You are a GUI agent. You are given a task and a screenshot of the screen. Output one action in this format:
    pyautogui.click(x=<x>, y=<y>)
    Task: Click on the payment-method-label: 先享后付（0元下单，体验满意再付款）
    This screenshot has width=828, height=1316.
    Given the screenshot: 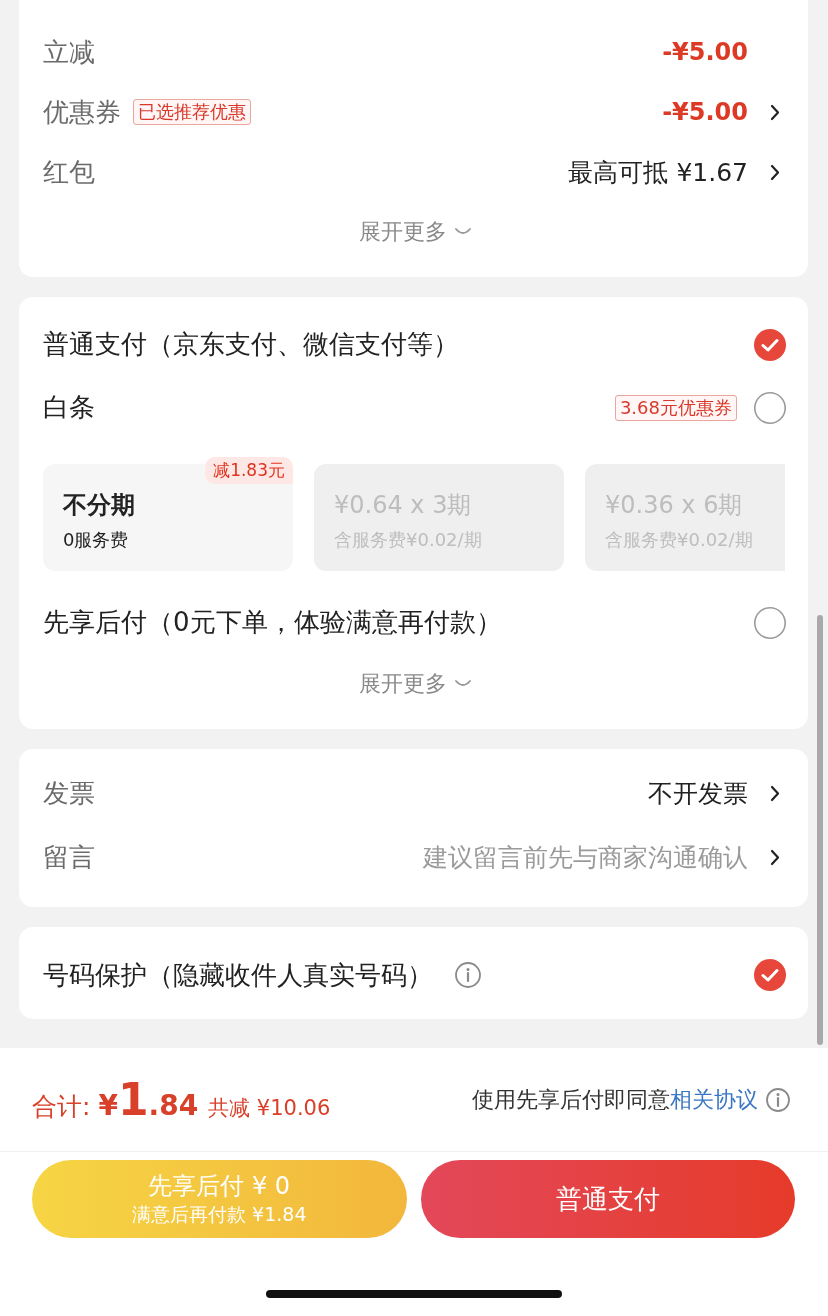 What is the action you would take?
    pyautogui.click(x=272, y=622)
    